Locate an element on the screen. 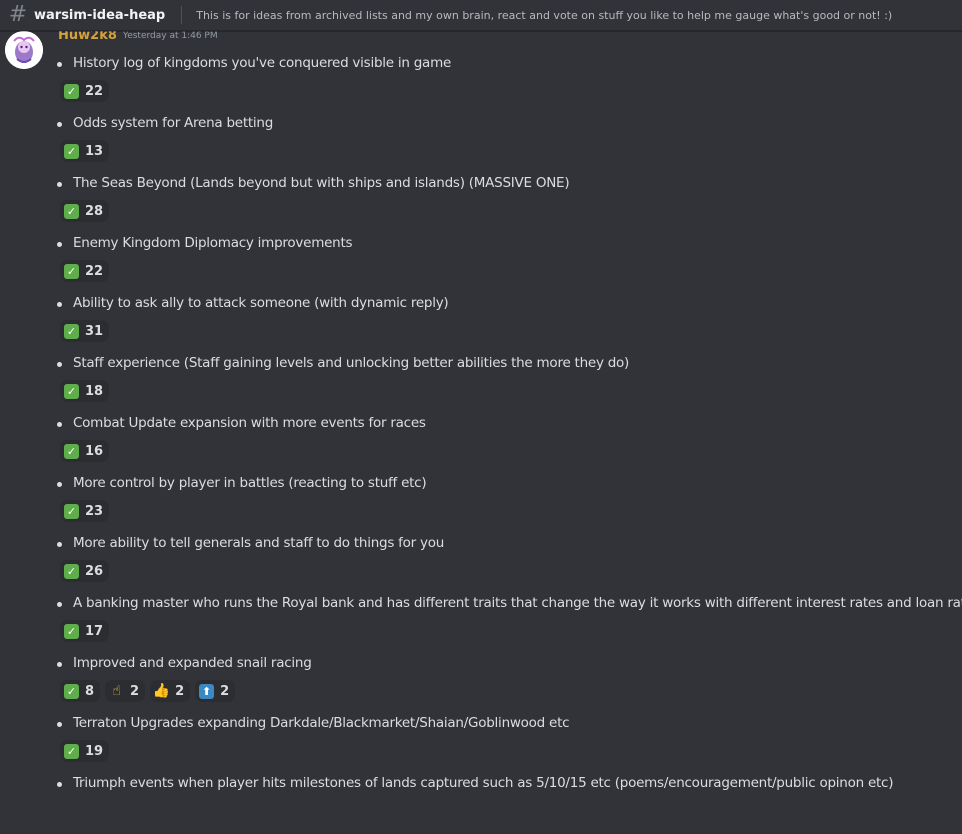 Image resolution: width=962 pixels, height=834 pixels. author-line: Huw2k8 Yesterday at 1:46 PM is located at coordinates (138, 38).